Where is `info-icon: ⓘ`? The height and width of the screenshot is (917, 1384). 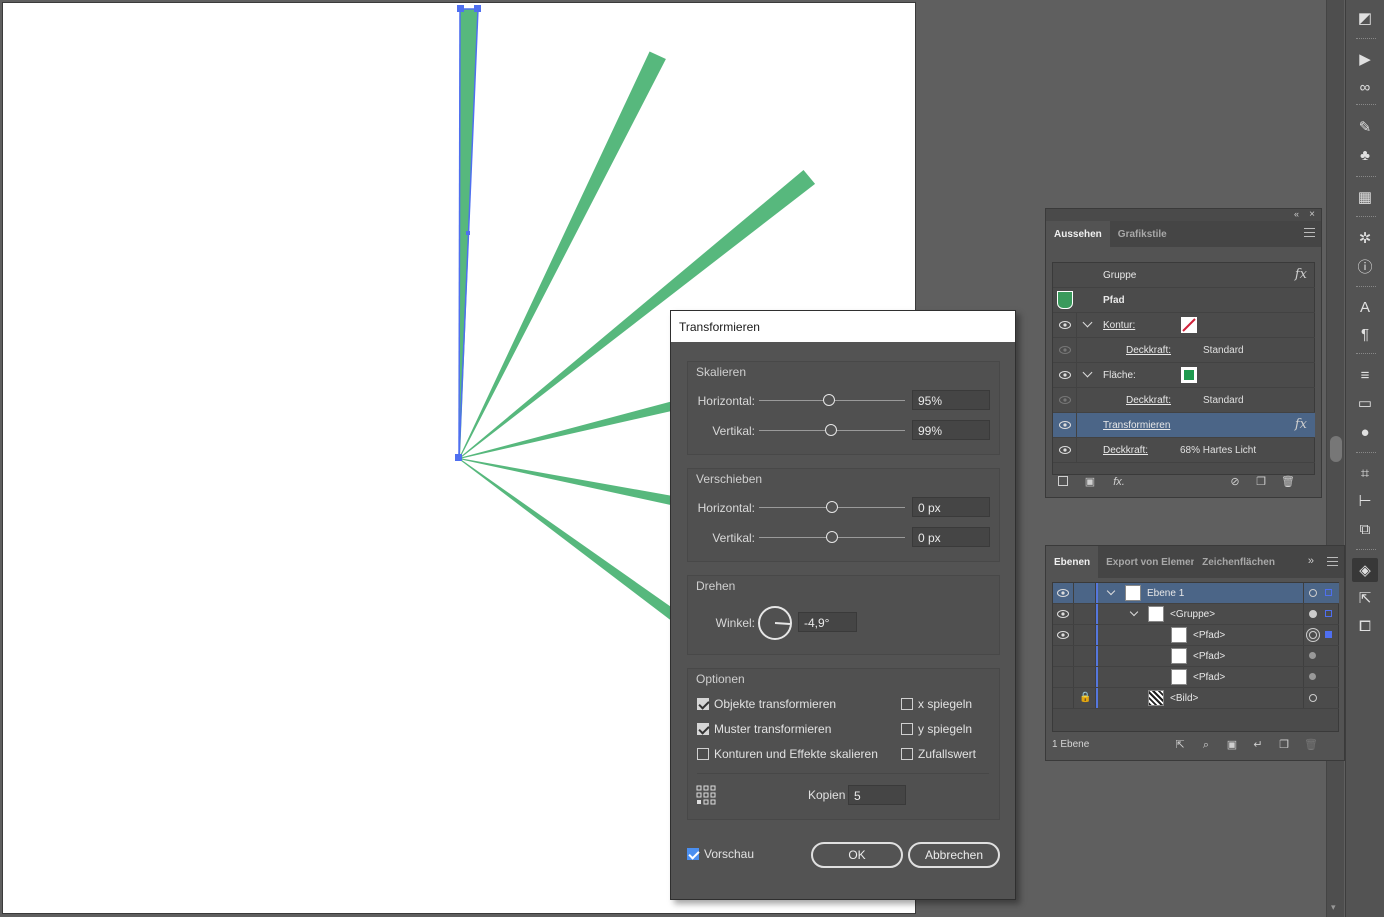 info-icon: ⓘ is located at coordinates (1365, 266).